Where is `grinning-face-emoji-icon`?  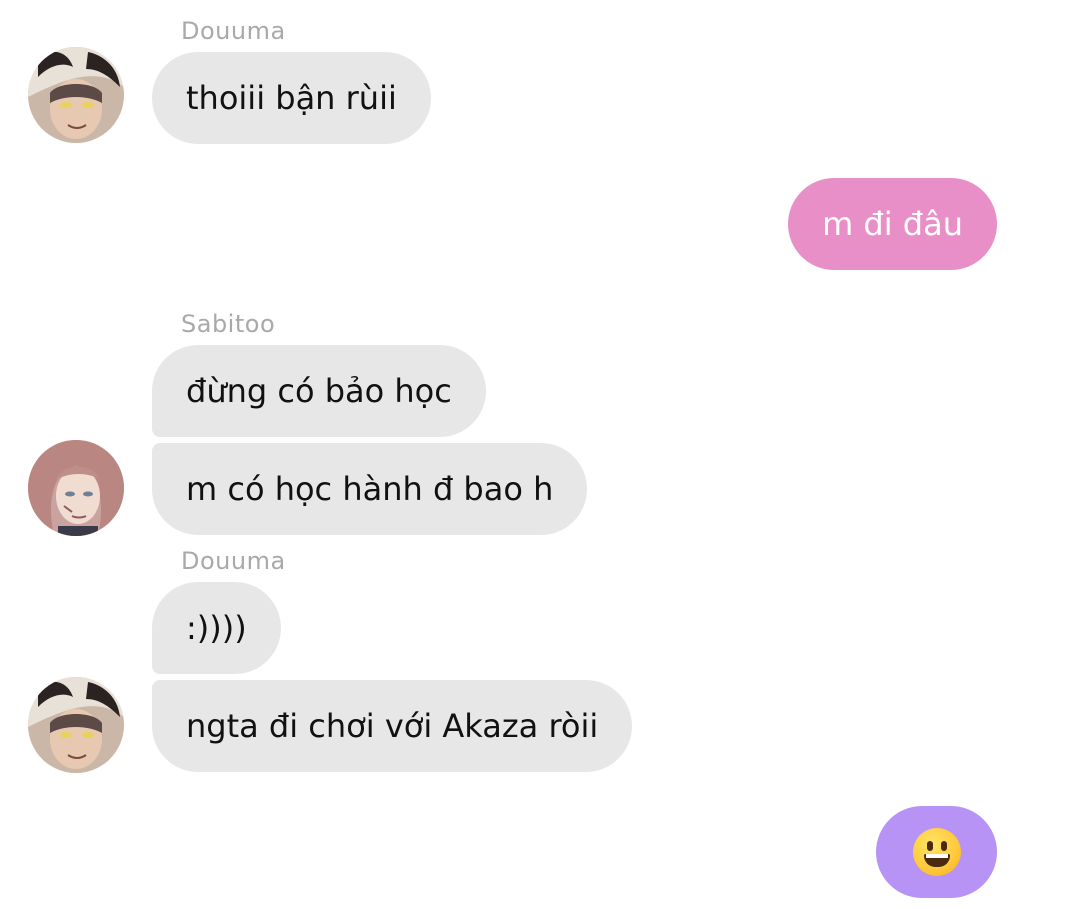
grinning-face-emoji-icon is located at coordinates (936, 852).